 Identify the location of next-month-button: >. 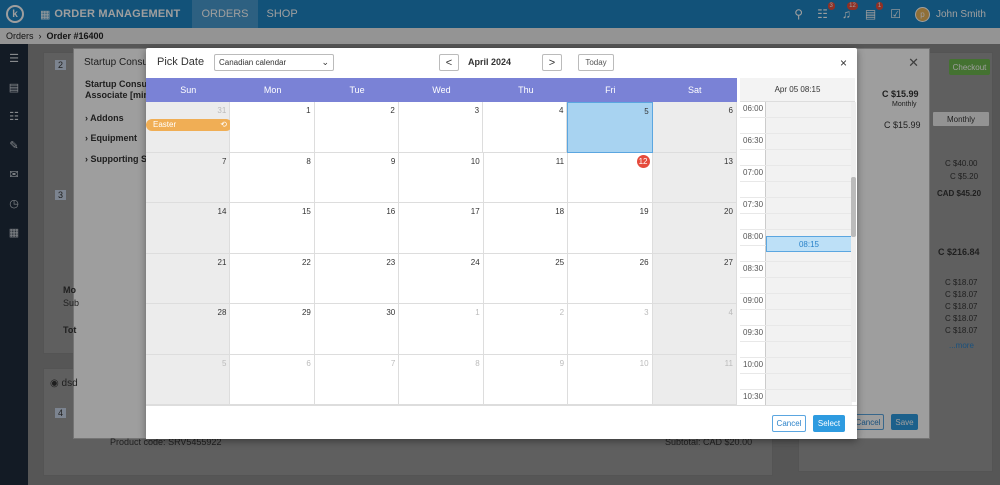
(552, 62).